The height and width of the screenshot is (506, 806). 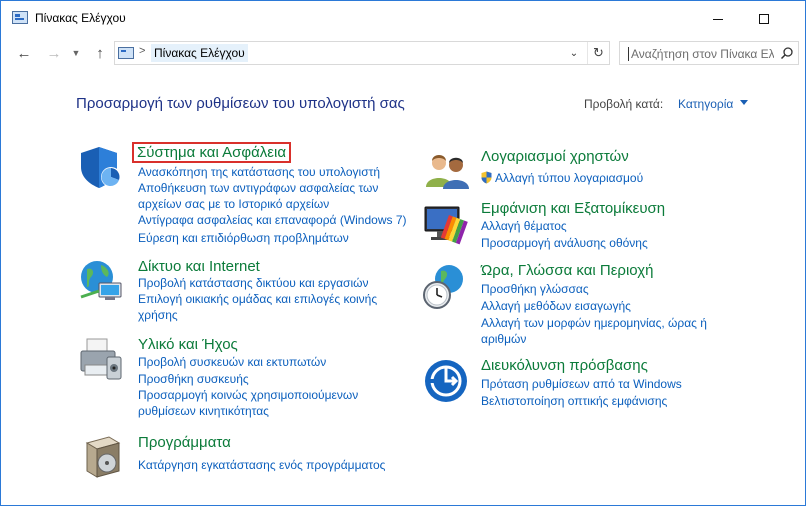 What do you see at coordinates (259, 172) in the screenshot?
I see `link-review-status: Ανασκόπηση της κατάστασης του υπολογιστή` at bounding box center [259, 172].